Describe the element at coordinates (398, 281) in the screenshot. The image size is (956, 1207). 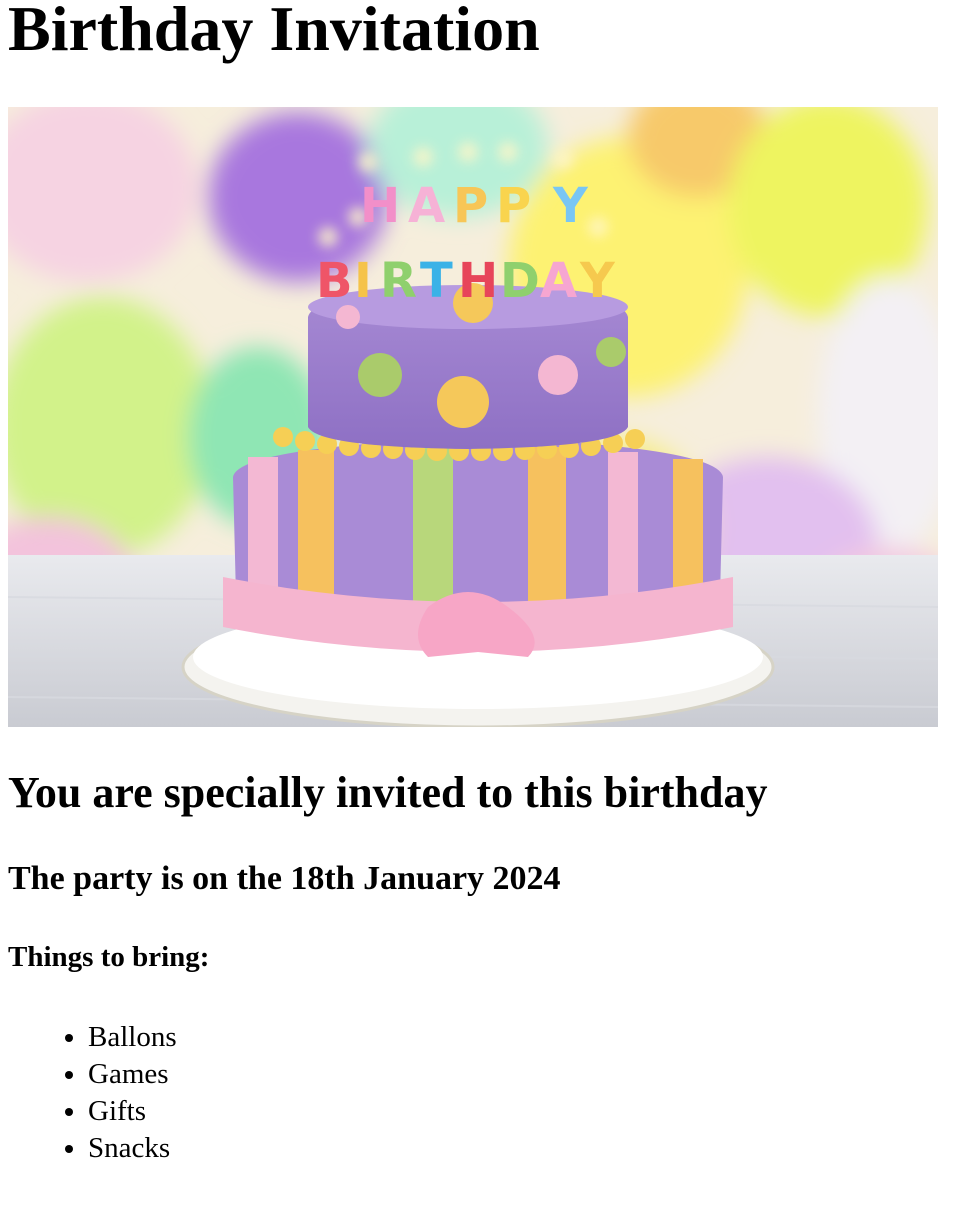
I see `svg-text: R` at that location.